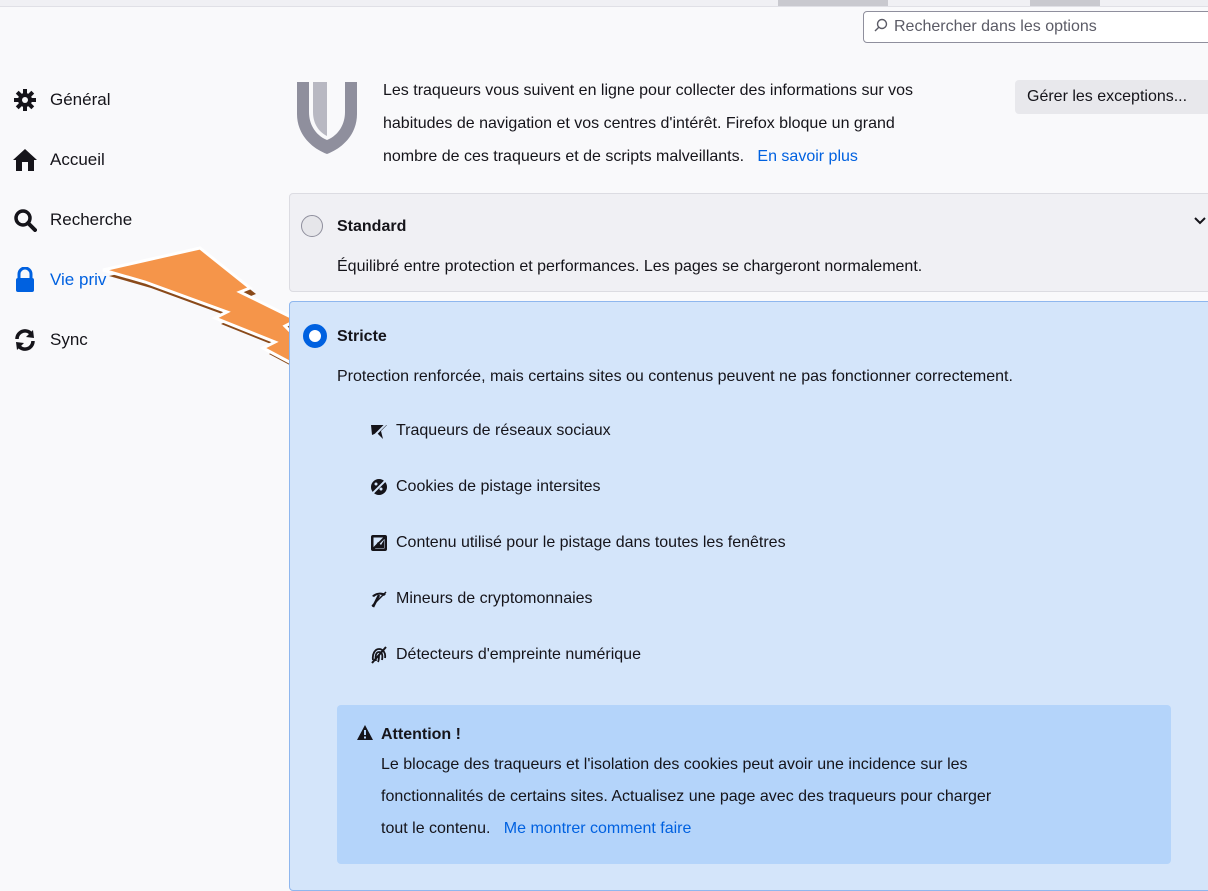  I want to click on sidebar-item-label: Sync, so click(69, 339).